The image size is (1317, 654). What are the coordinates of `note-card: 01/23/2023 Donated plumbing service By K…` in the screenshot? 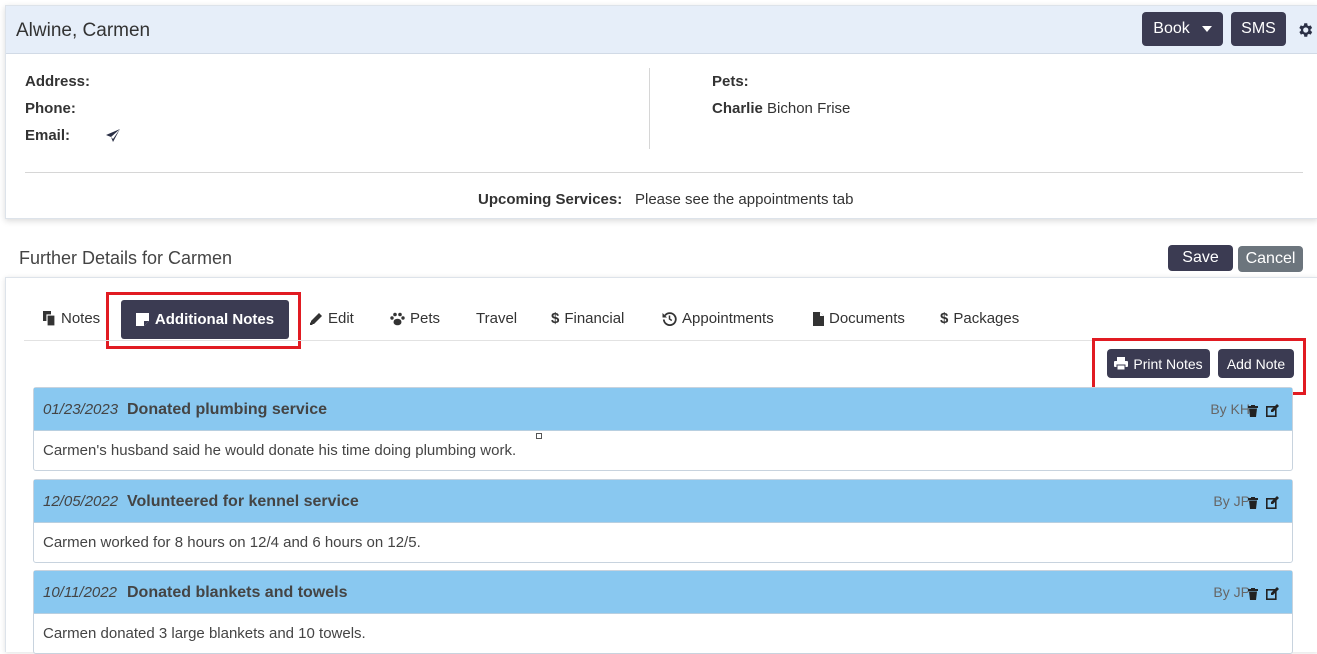 It's located at (663, 429).